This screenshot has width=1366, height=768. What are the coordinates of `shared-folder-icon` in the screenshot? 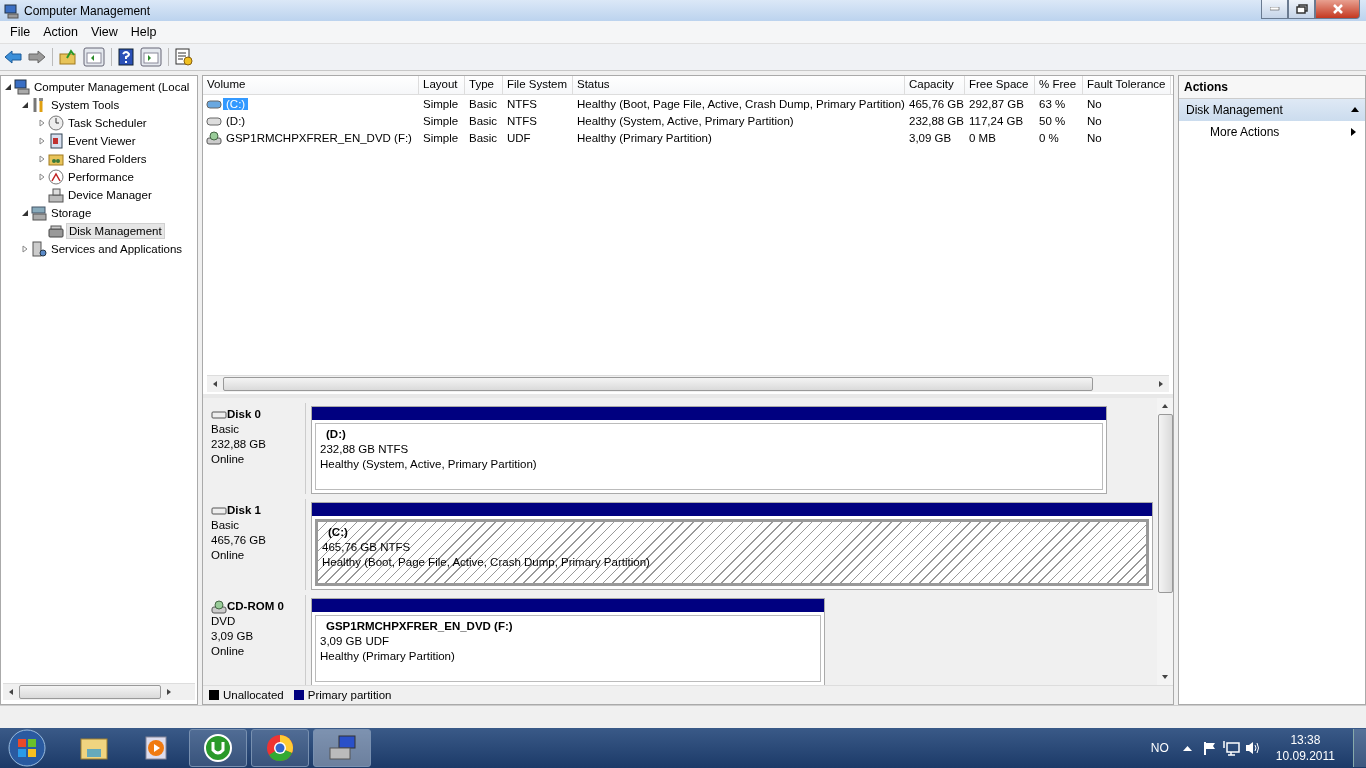 It's located at (56, 159).